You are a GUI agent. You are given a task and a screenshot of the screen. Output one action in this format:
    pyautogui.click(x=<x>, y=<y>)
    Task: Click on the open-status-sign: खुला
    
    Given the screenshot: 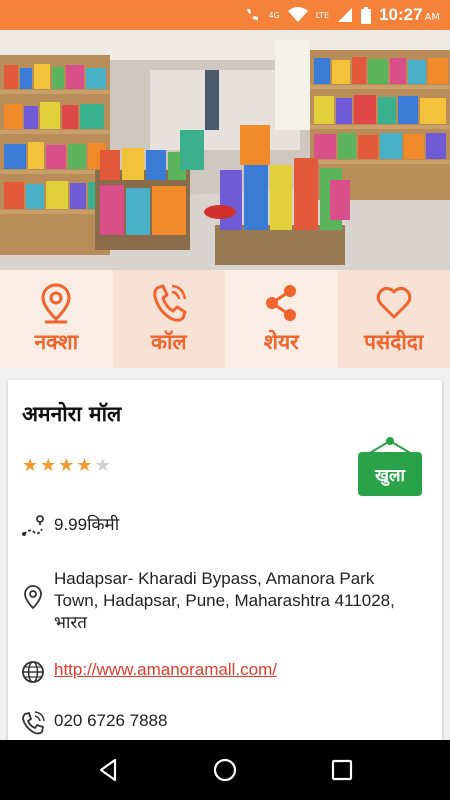 What is the action you would take?
    pyautogui.click(x=390, y=468)
    